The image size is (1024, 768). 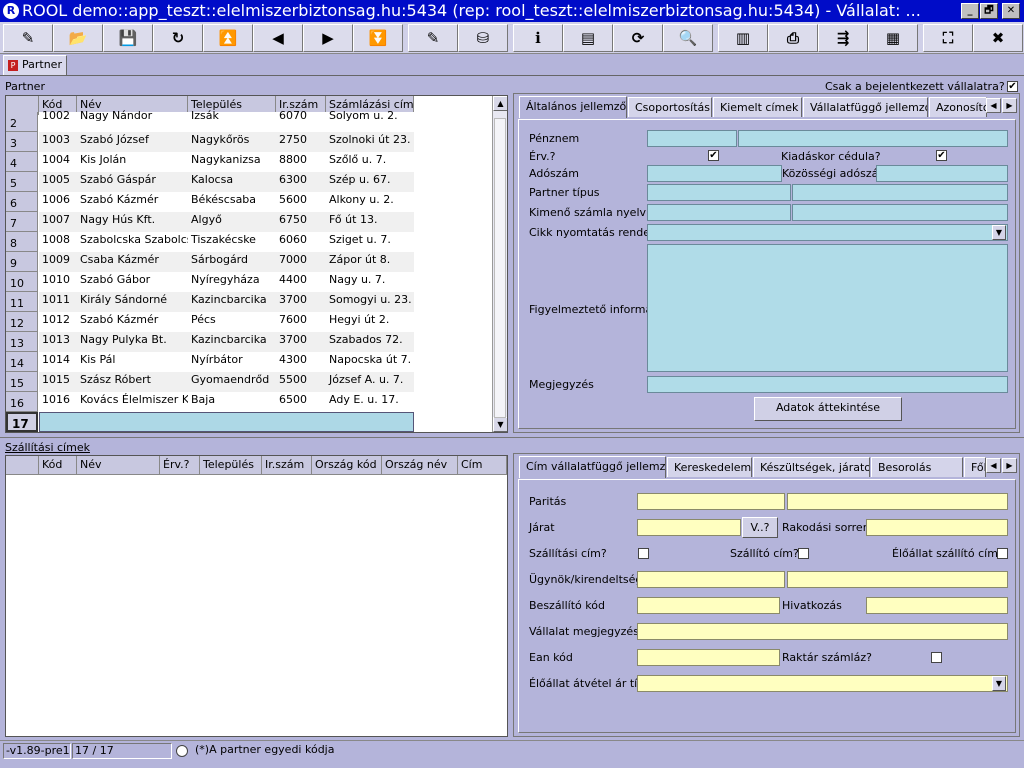 What do you see at coordinates (301, 302) in the screenshot?
I see `cell-ir: 3700` at bounding box center [301, 302].